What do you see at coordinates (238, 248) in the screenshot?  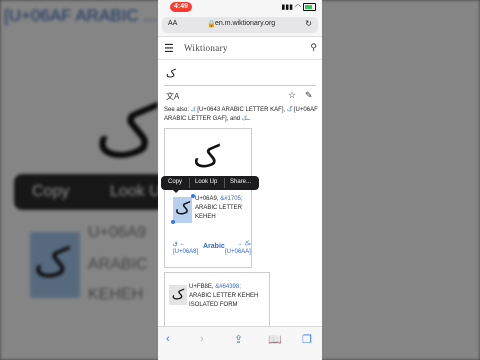 I see `next-character-link: → ڪ [U+06AA]` at bounding box center [238, 248].